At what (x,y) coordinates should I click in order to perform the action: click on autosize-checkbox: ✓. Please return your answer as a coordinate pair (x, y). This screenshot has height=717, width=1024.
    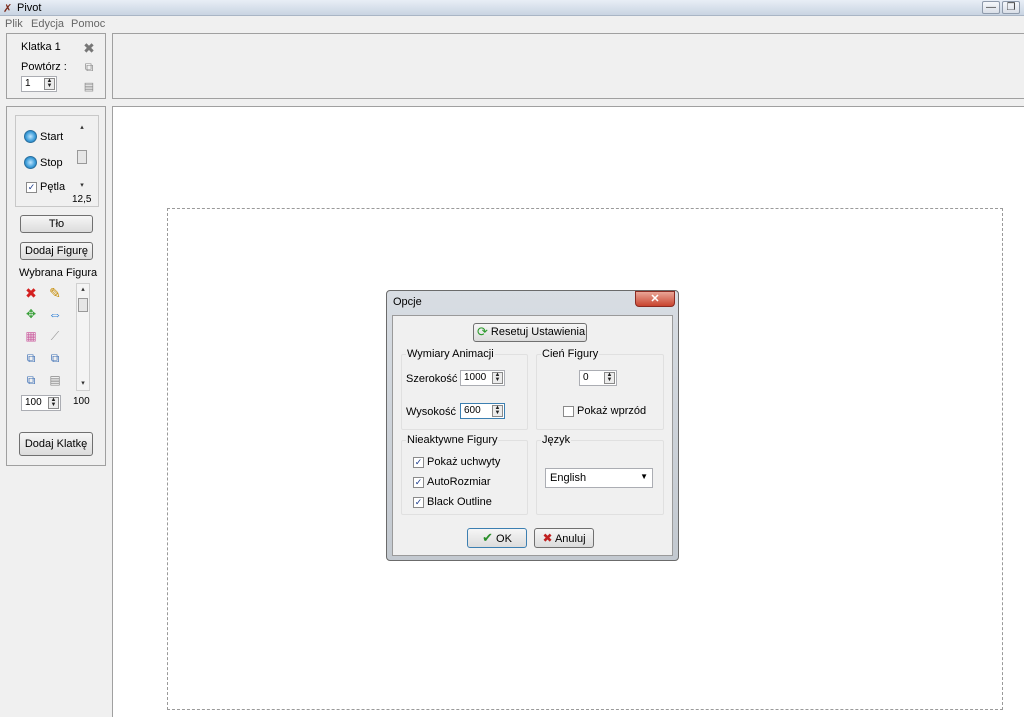
    Looking at the image, I should click on (418, 482).